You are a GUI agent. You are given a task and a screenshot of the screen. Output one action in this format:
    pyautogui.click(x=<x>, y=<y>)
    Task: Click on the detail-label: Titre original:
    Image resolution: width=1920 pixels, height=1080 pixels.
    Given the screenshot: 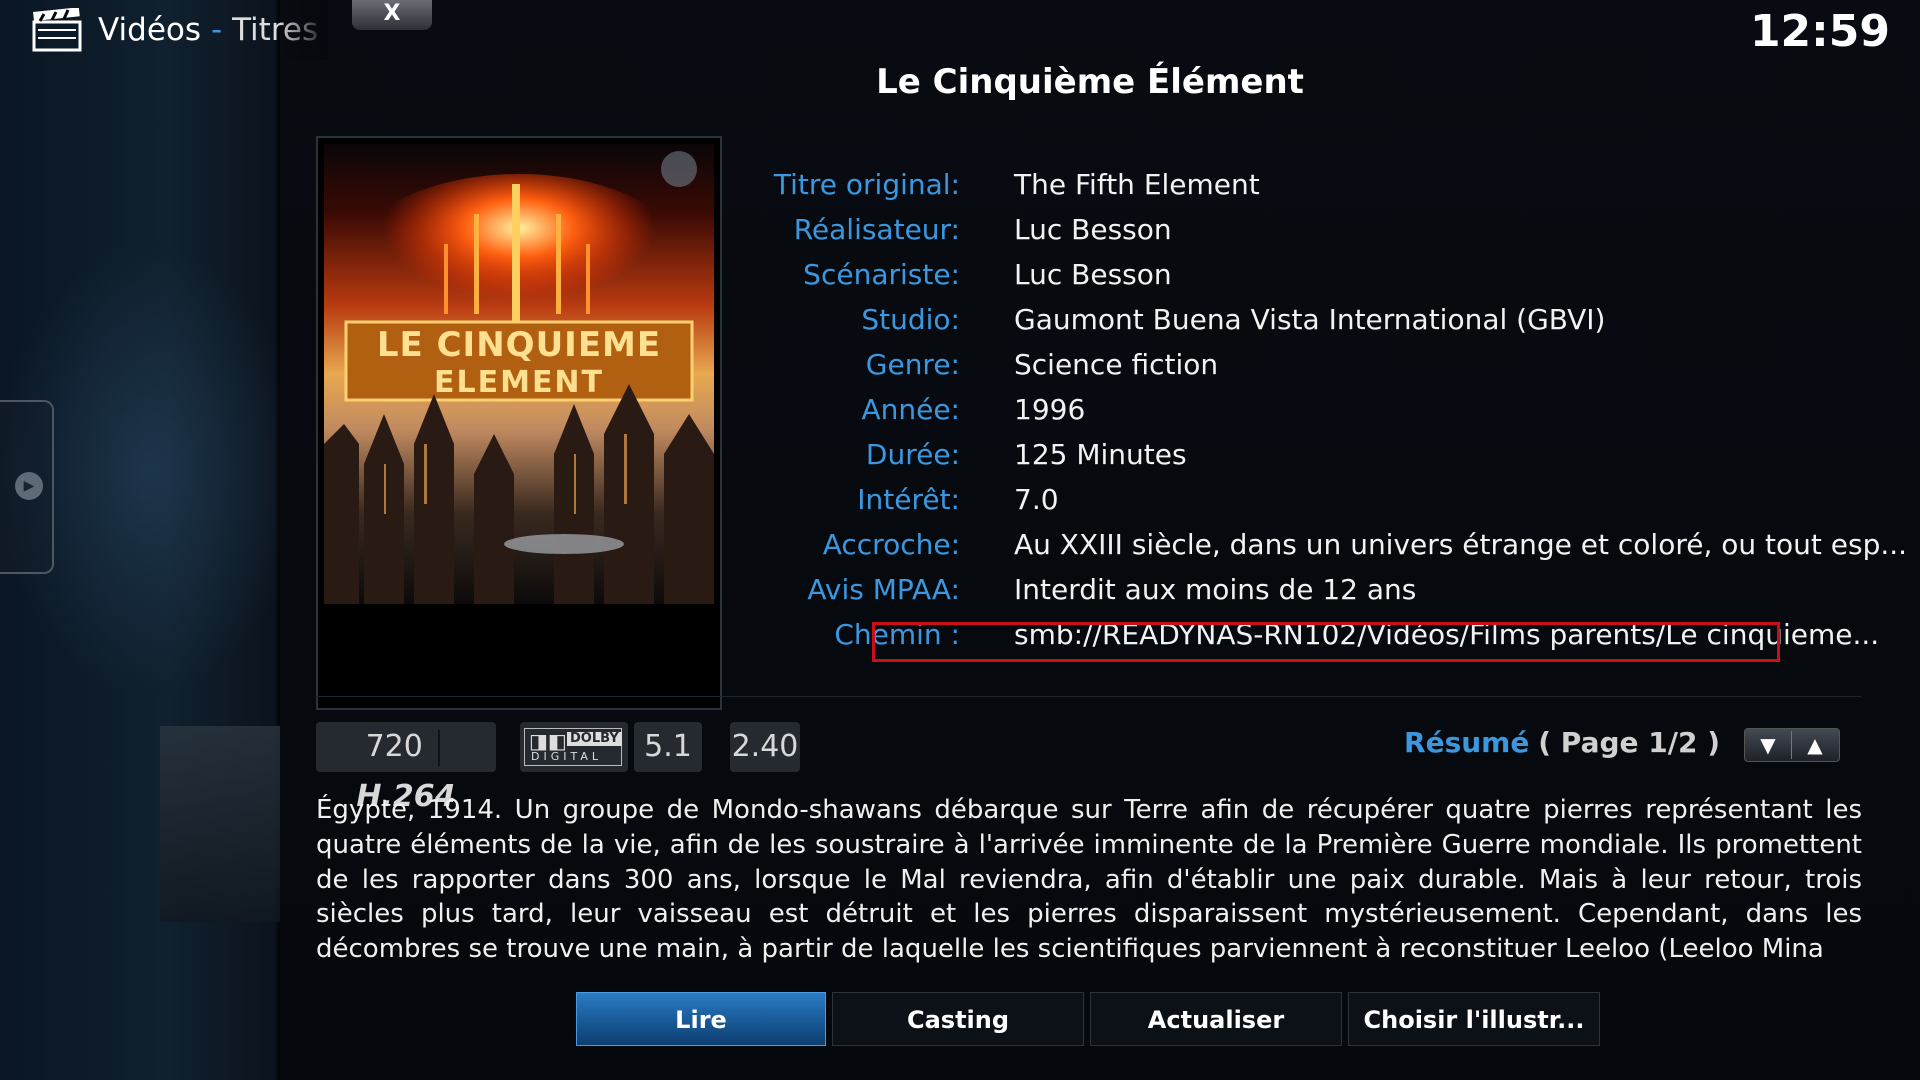 What is the action you would take?
    pyautogui.click(x=866, y=184)
    